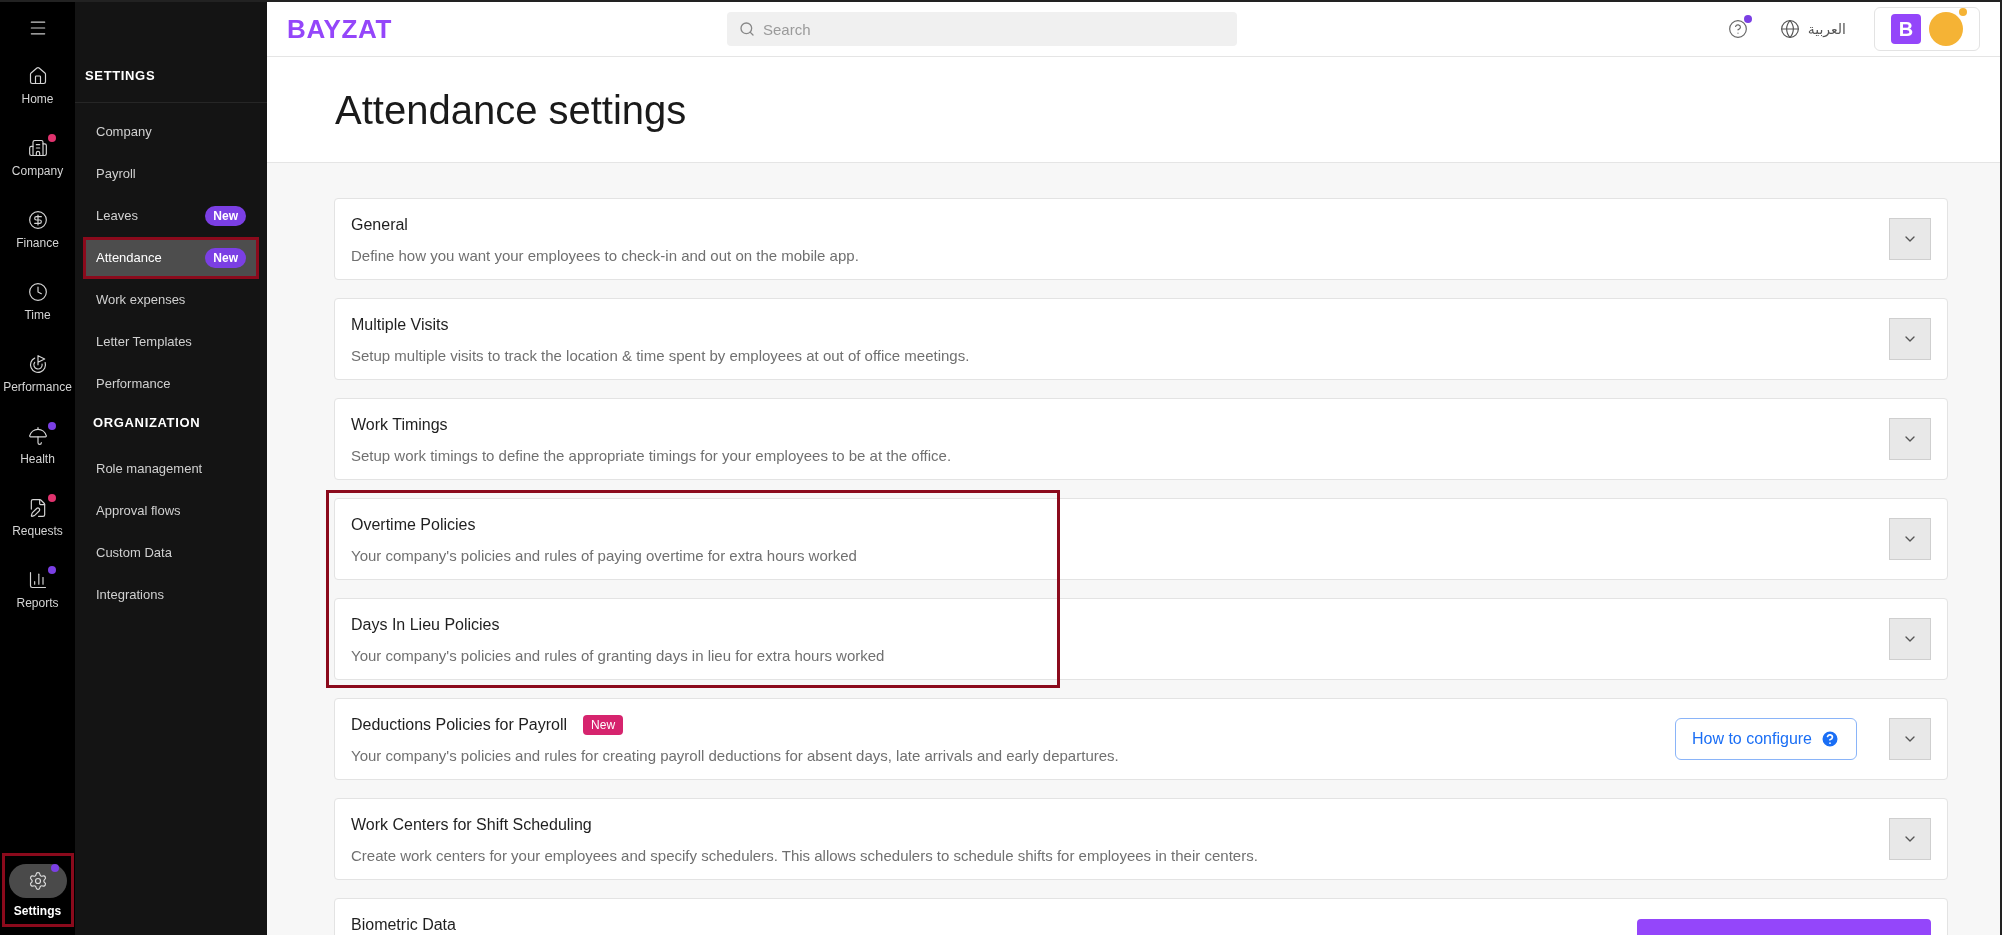 Image resolution: width=2002 pixels, height=935 pixels. What do you see at coordinates (511, 110) in the screenshot?
I see `page-title: Attendance settings` at bounding box center [511, 110].